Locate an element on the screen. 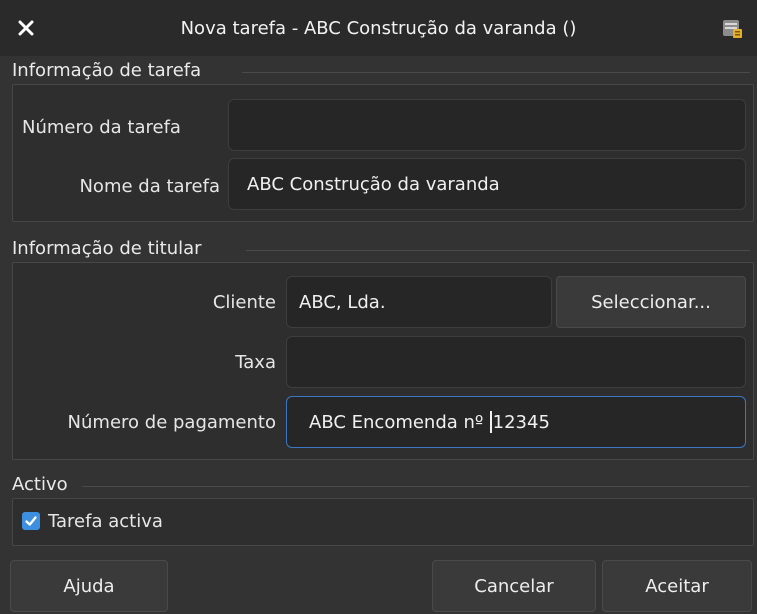 Image resolution: width=757 pixels, height=614 pixels. close-icon is located at coordinates (26, 28).